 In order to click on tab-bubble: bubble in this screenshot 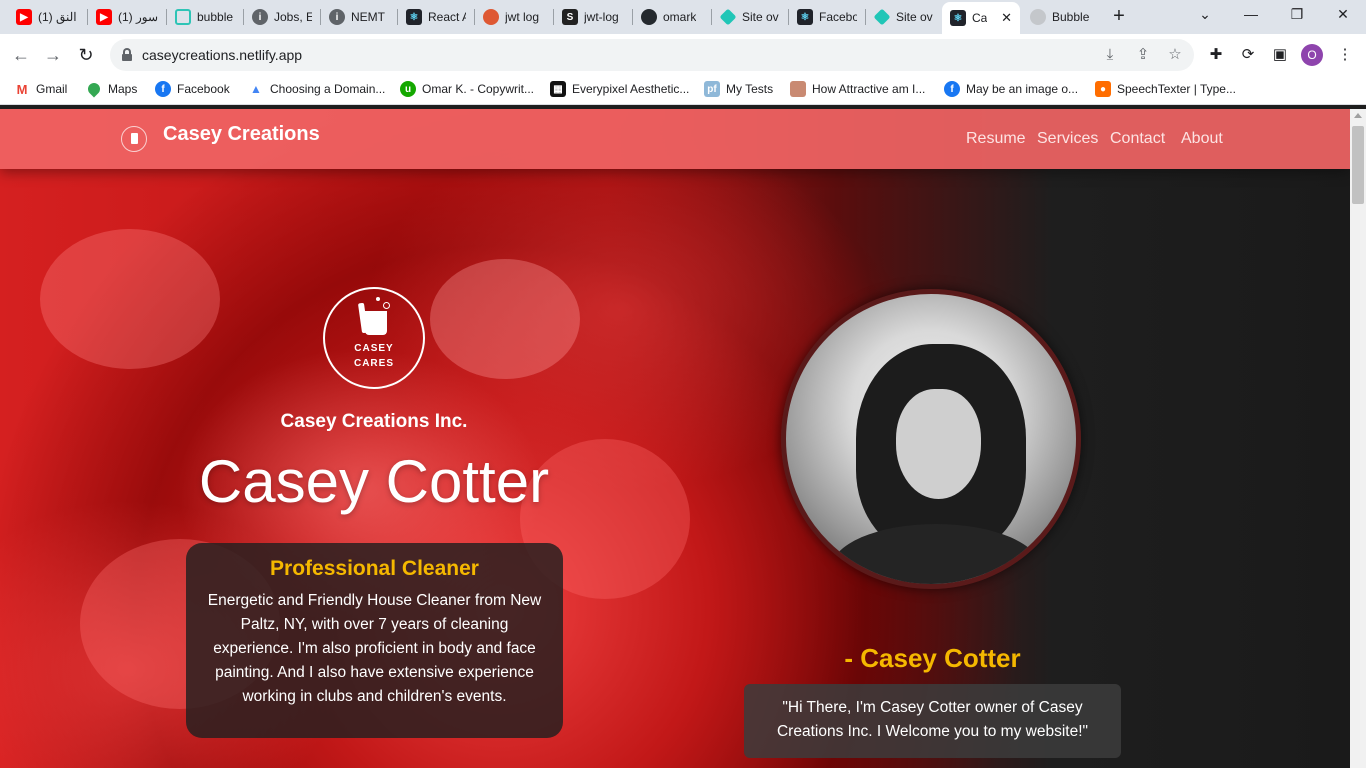, I will do `click(205, 17)`.